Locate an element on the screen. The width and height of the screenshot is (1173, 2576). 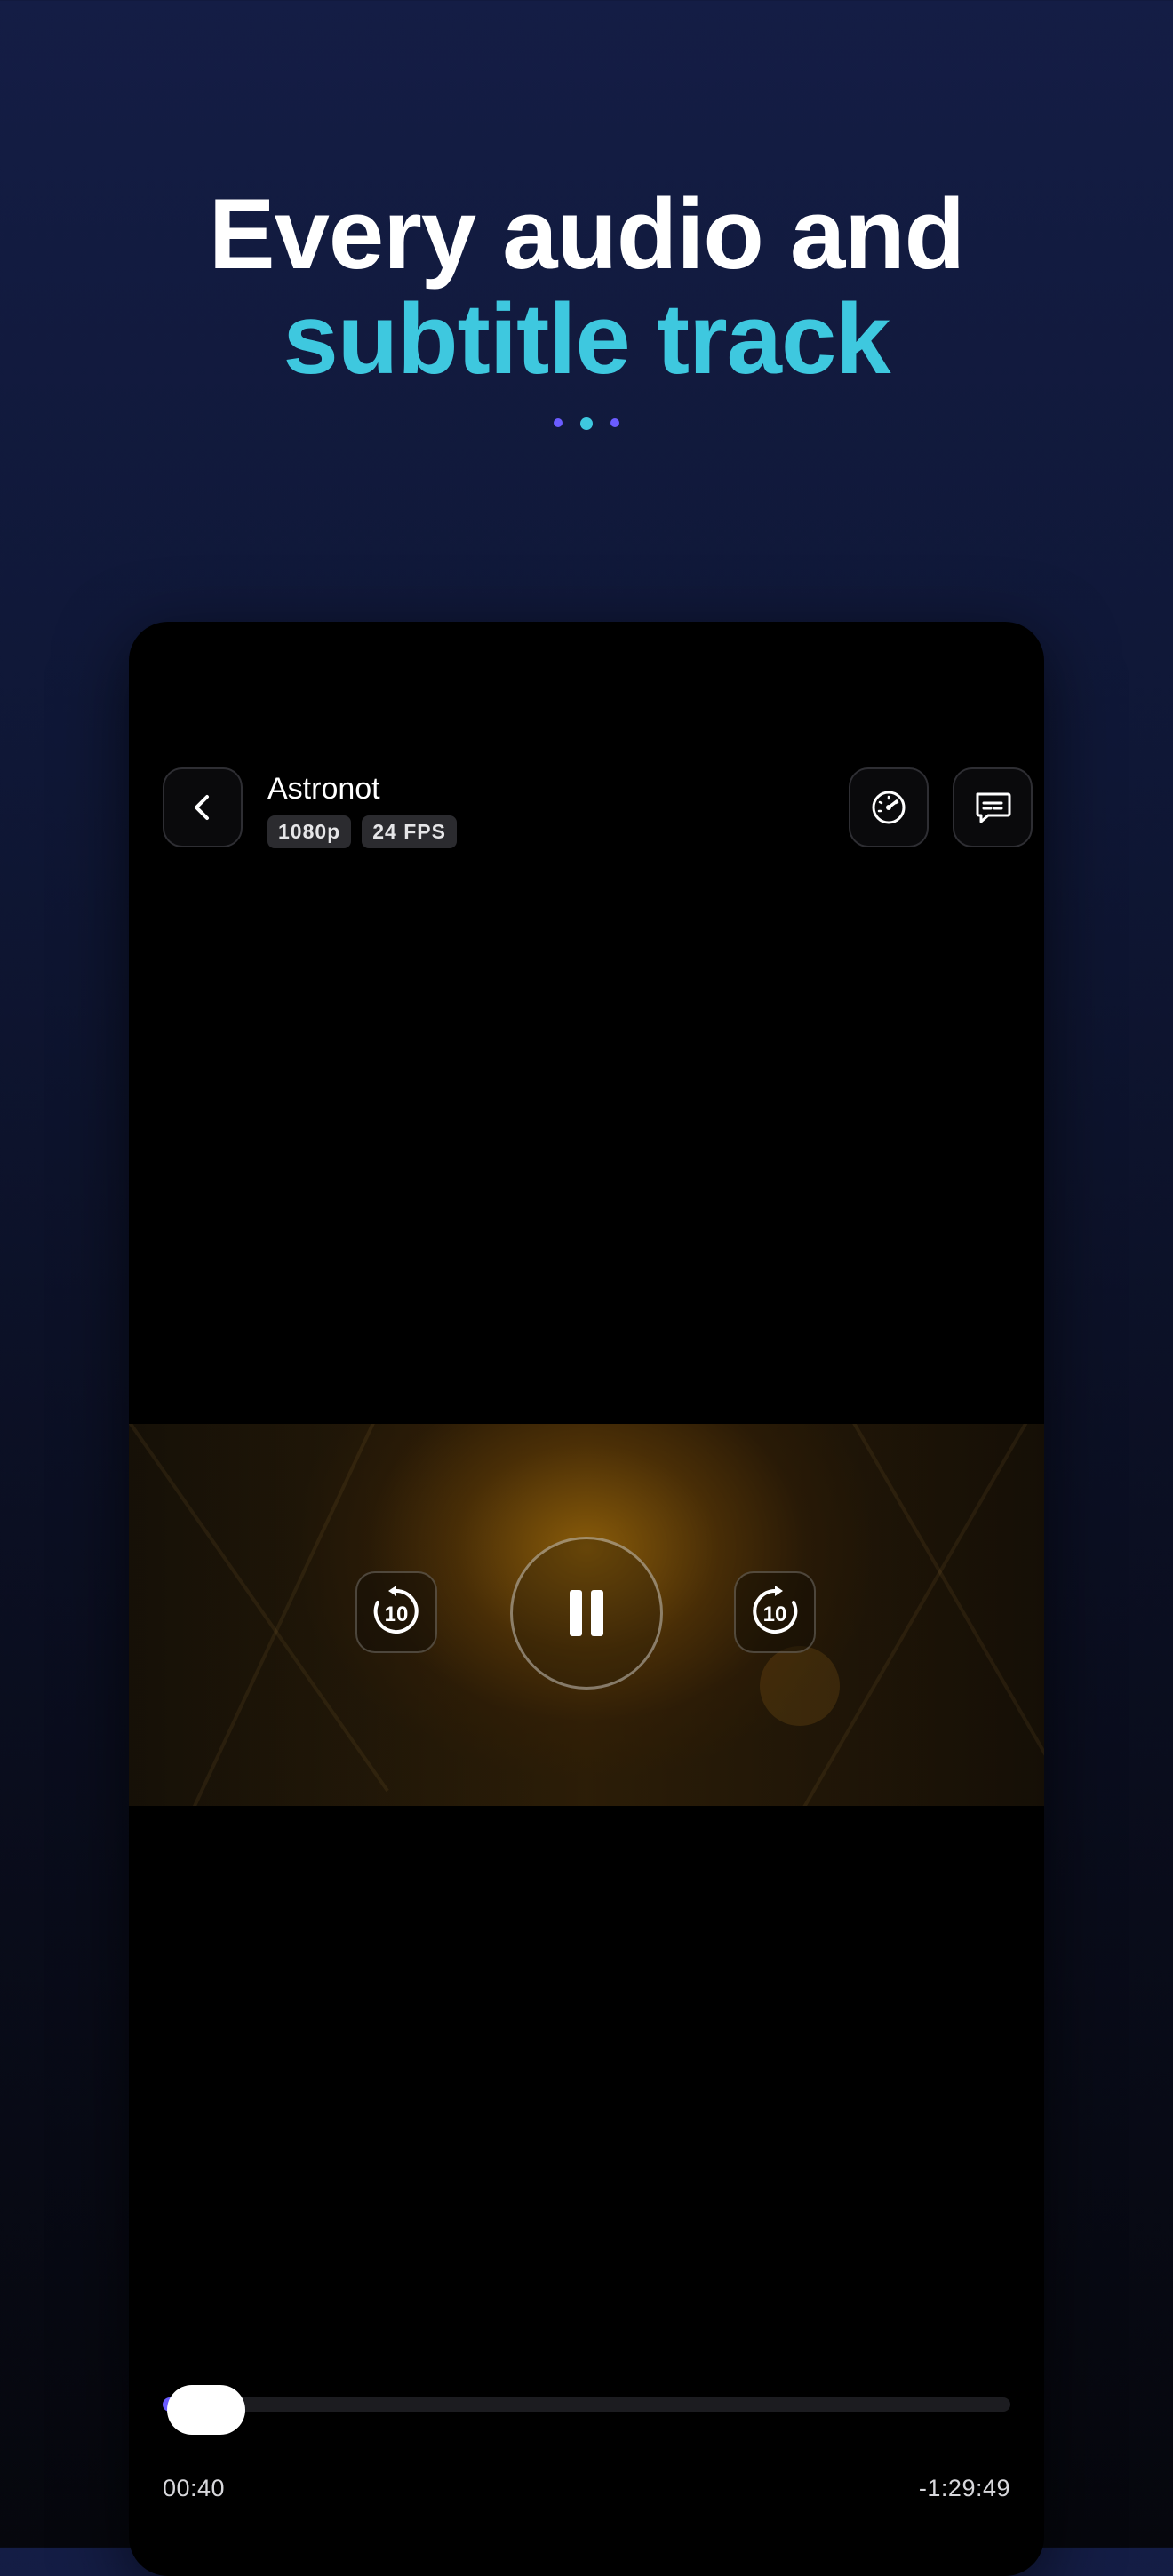
back-icon is located at coordinates (202, 807).